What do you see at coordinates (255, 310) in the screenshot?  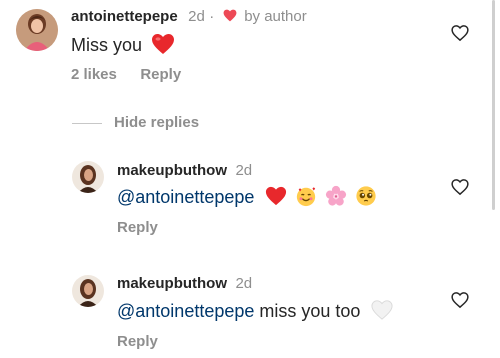 I see `reply-text-row: @antoinettepepe miss you too` at bounding box center [255, 310].